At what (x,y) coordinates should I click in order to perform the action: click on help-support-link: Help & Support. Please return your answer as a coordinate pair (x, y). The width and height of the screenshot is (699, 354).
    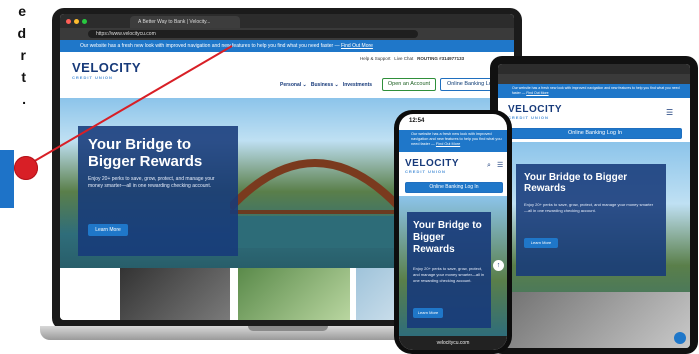
    Looking at the image, I should click on (375, 58).